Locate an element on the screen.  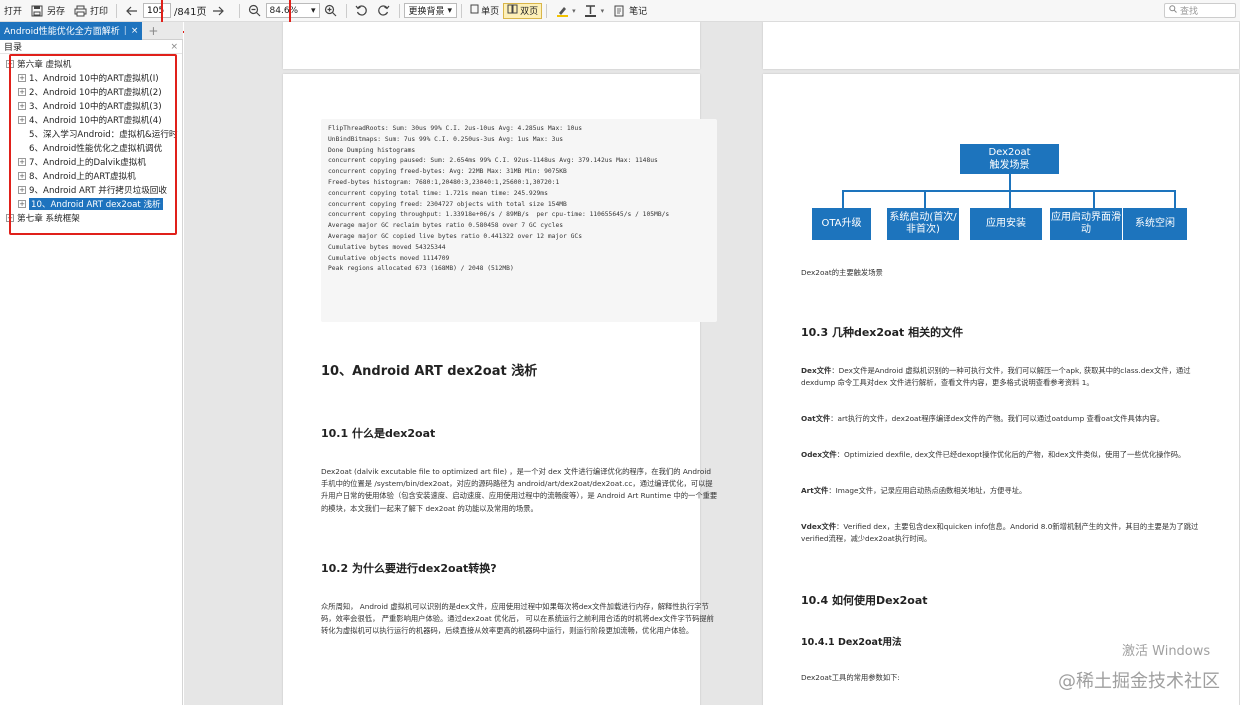
code-line: Cumulative objects moved 1114709 is located at coordinates (389, 258).